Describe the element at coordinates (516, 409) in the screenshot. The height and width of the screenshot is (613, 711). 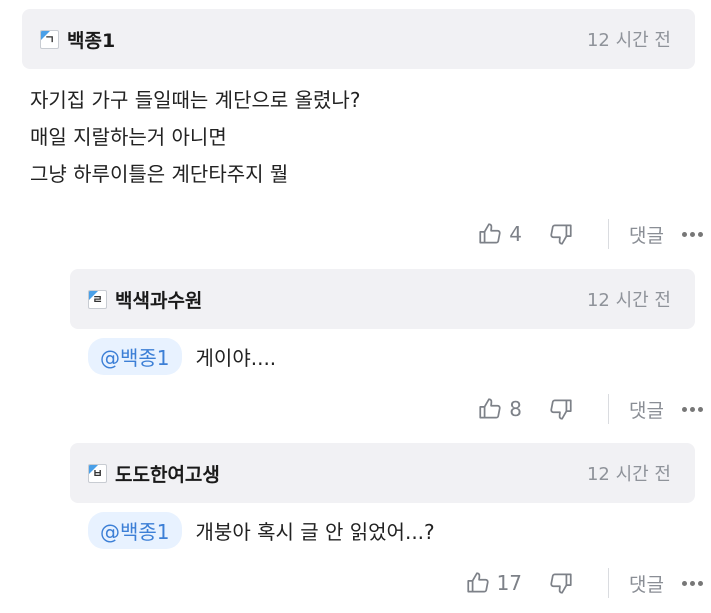
I see `like-count: 8` at that location.